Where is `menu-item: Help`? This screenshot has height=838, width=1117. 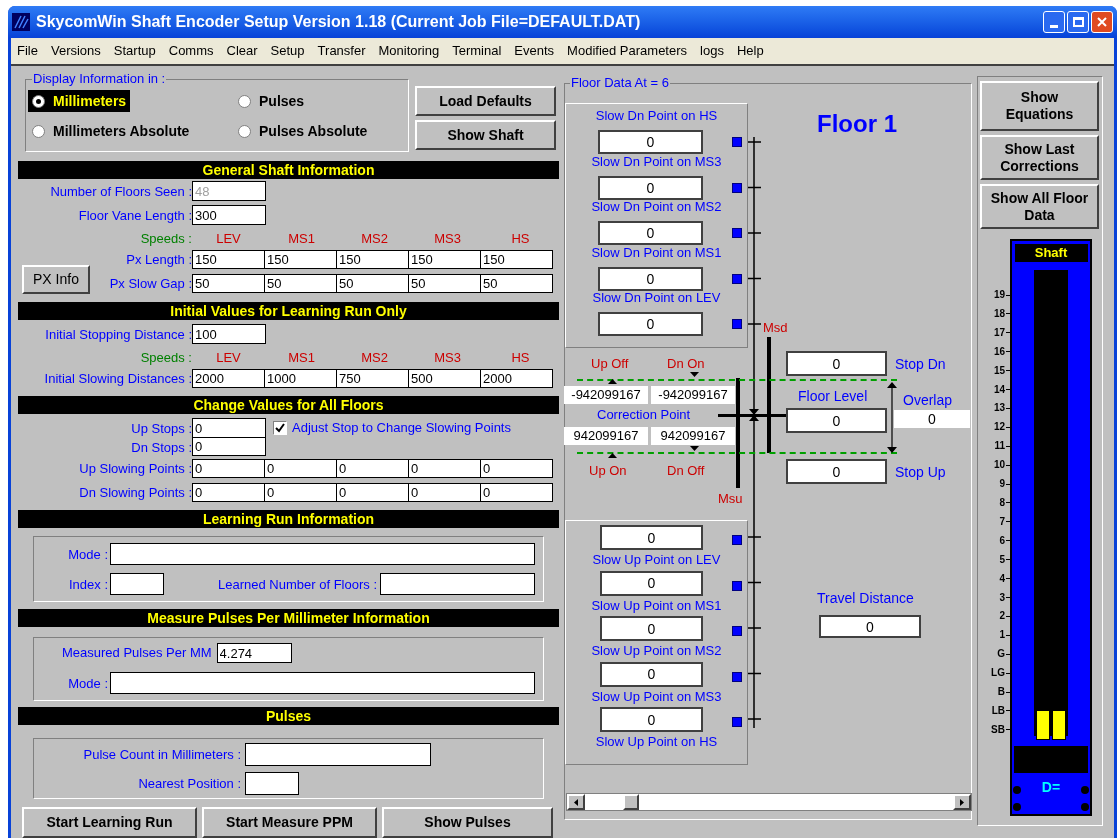 menu-item: Help is located at coordinates (750, 51).